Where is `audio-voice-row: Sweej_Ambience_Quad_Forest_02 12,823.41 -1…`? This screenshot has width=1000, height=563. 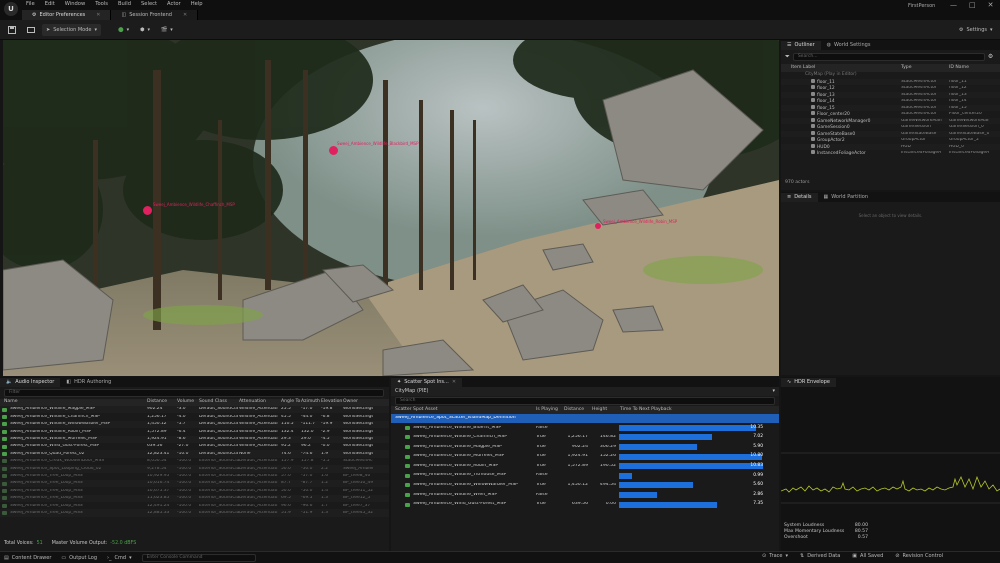
audio-voice-row: Sweej_Ambience_Quad_Forest_02 12,823.41 -1… is located at coordinates (194, 454).